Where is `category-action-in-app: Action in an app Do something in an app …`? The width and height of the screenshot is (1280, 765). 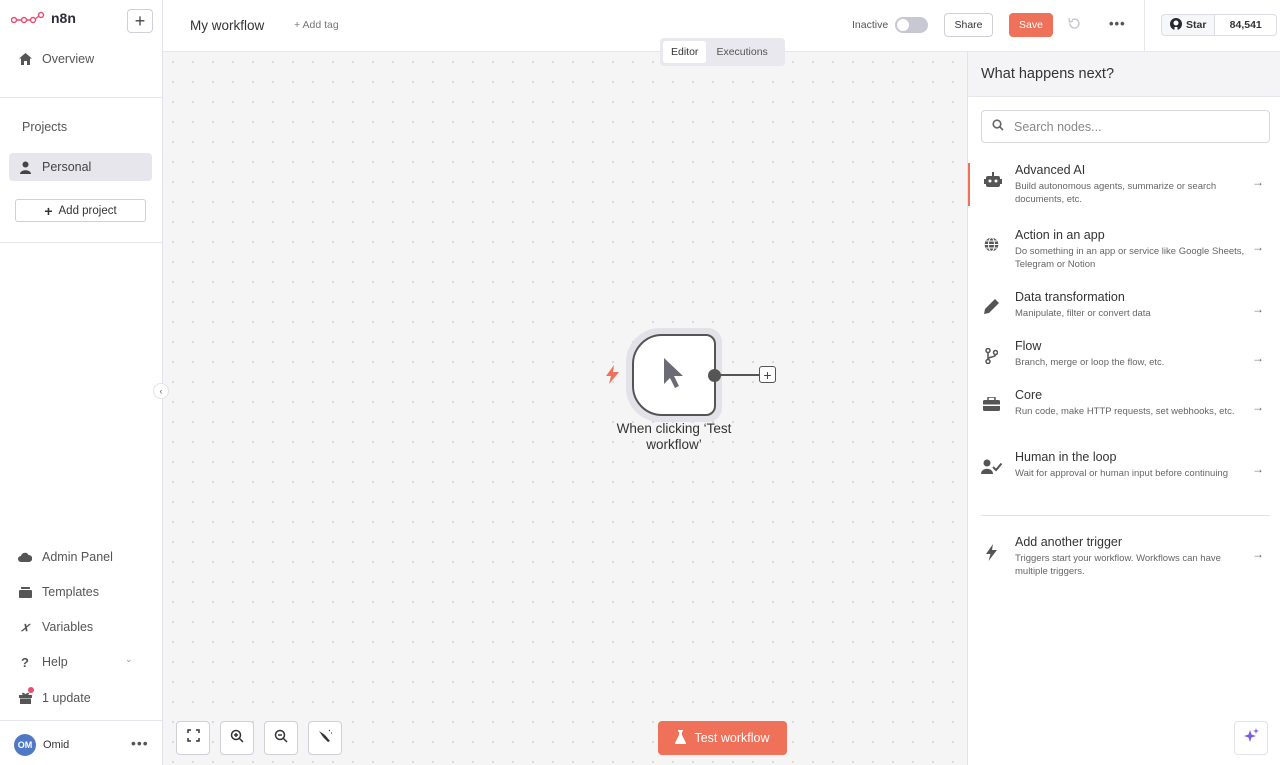
category-action-in-app: Action in an app Do something in an app … is located at coordinates (1124, 249).